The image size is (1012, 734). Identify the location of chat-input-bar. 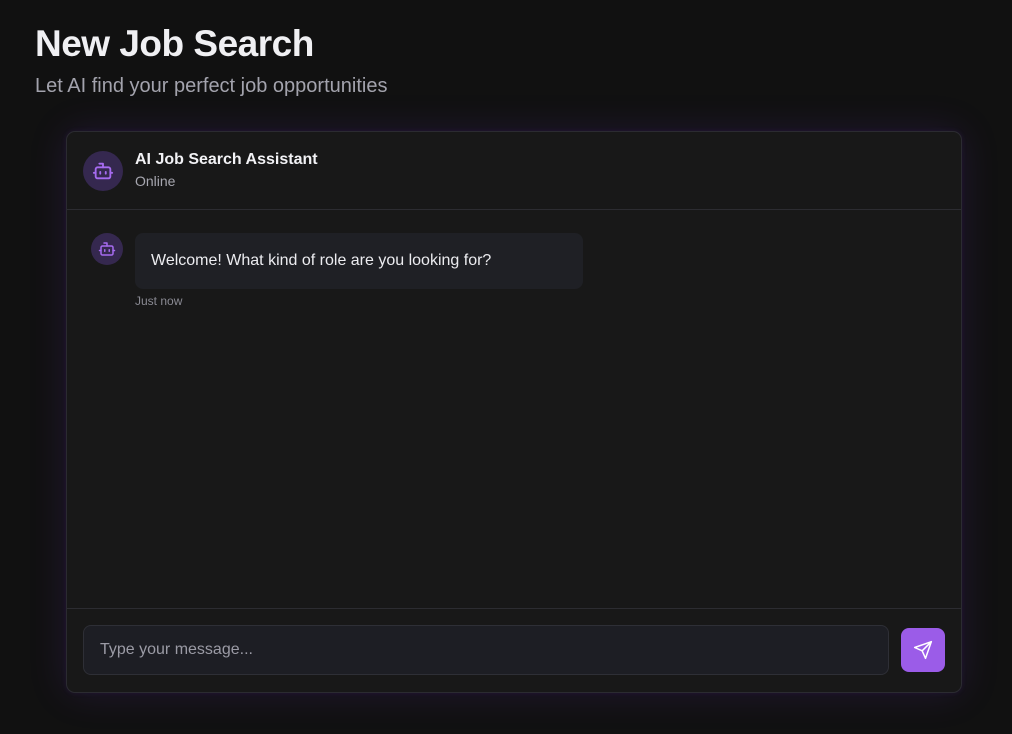
(514, 650).